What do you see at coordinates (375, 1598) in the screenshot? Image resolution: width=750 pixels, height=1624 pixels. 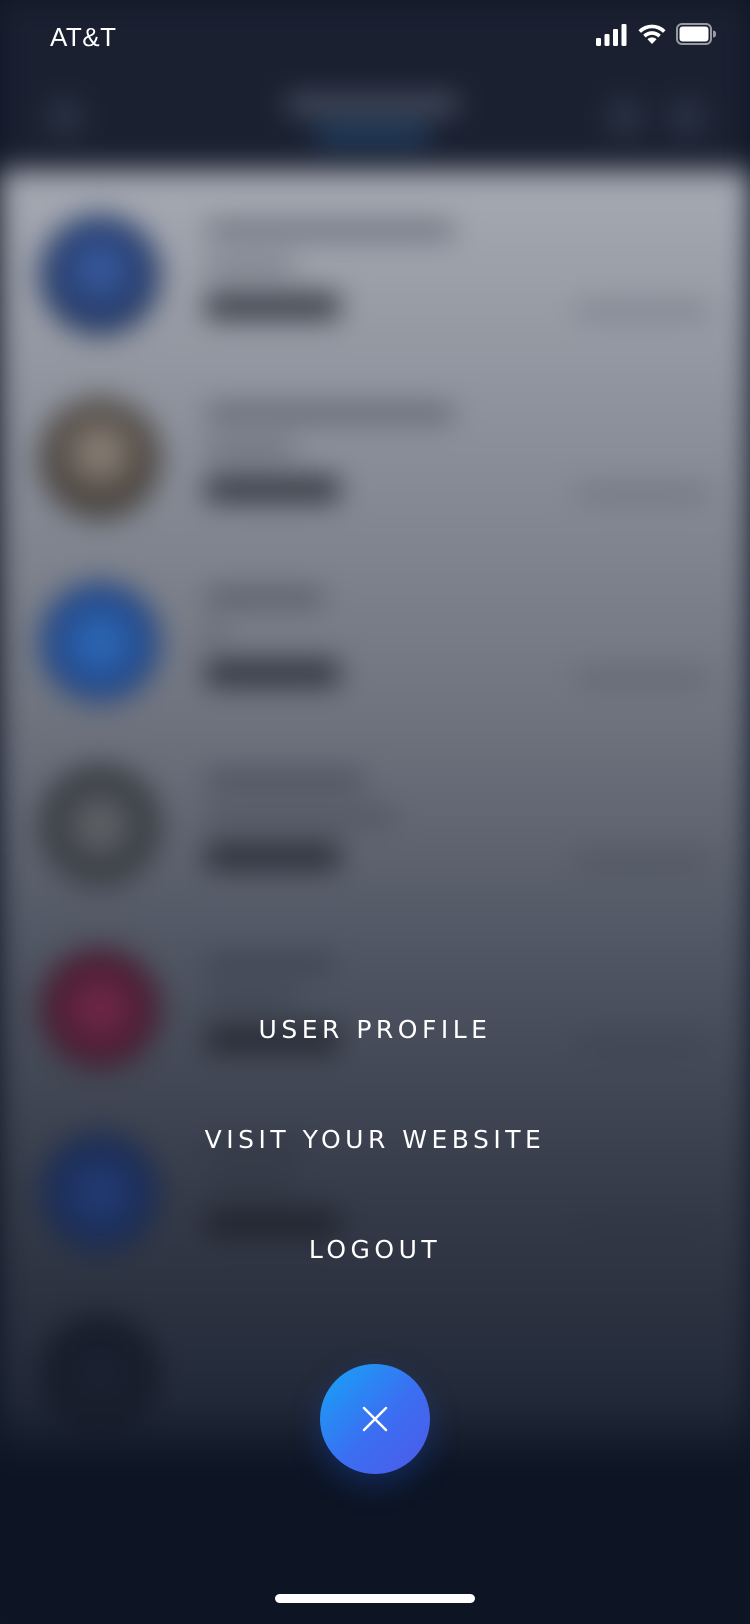 I see `home-indicator` at bounding box center [375, 1598].